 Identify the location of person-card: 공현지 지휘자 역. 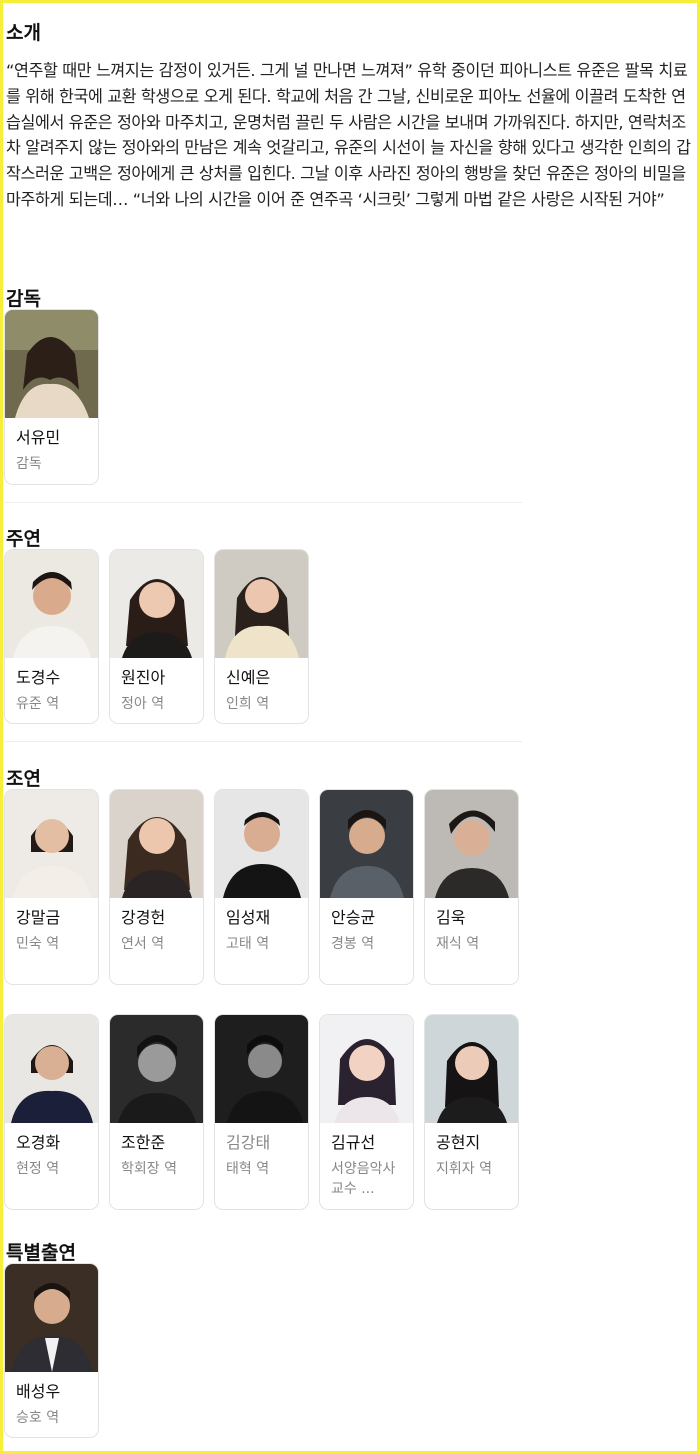
(471, 1112).